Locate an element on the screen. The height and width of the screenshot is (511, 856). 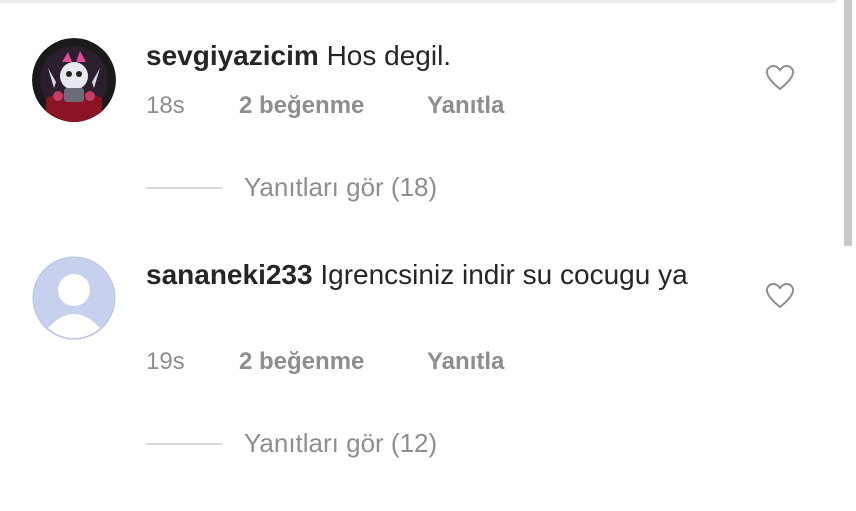
user-avatar is located at coordinates (74, 80).